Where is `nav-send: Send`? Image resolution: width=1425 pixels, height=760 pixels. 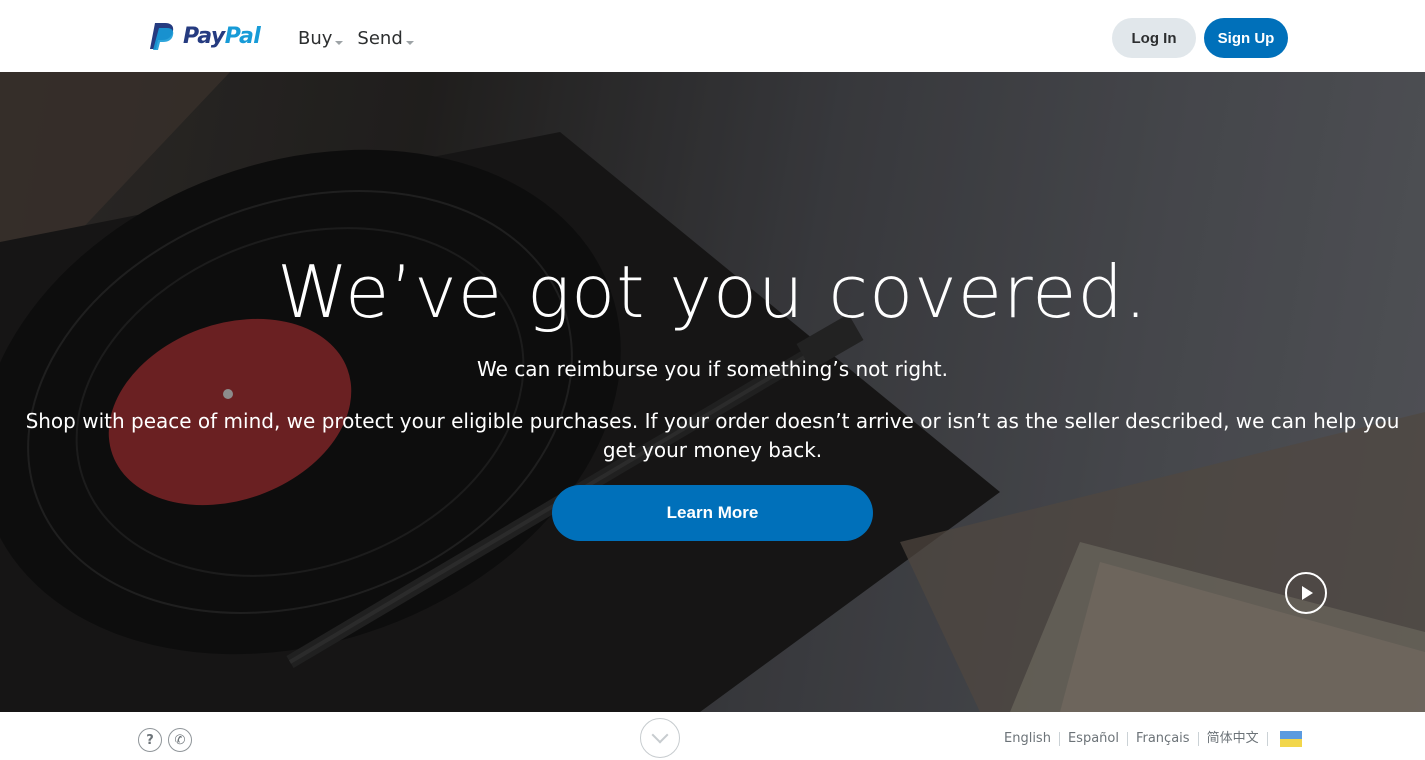
nav-send: Send is located at coordinates (385, 38).